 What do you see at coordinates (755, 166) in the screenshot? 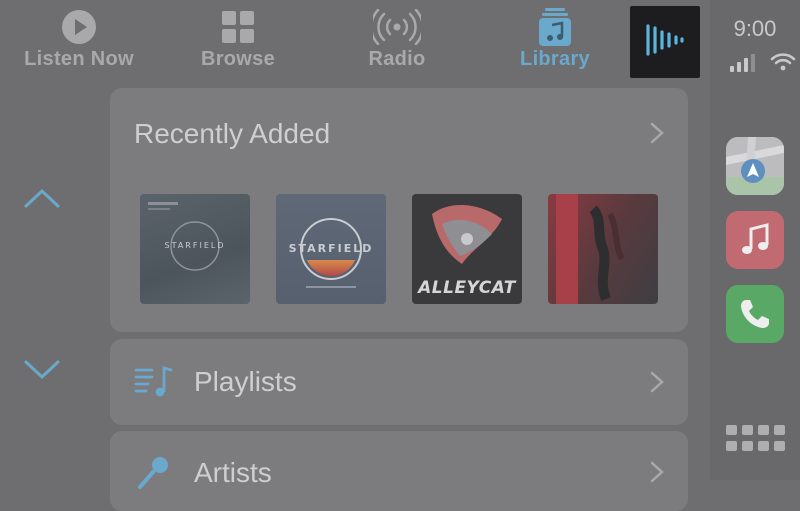
I see `maps-app-icon` at bounding box center [755, 166].